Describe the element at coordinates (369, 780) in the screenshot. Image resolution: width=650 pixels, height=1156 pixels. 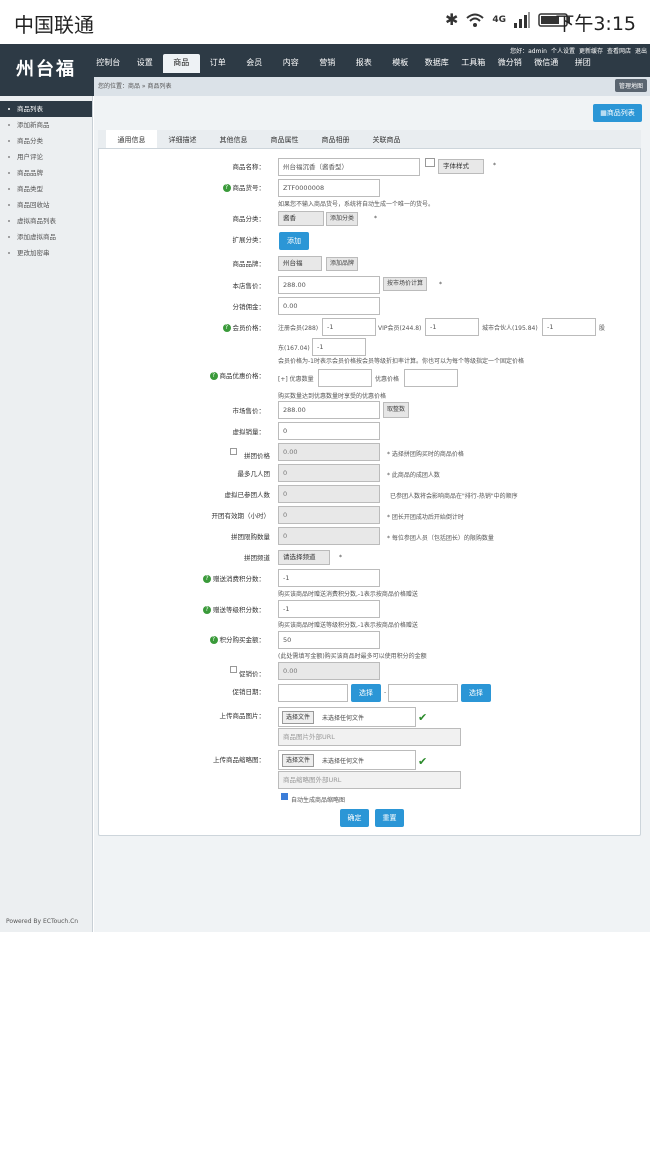
I see `thumb-url-input: 商品缩略图外部URL` at that location.